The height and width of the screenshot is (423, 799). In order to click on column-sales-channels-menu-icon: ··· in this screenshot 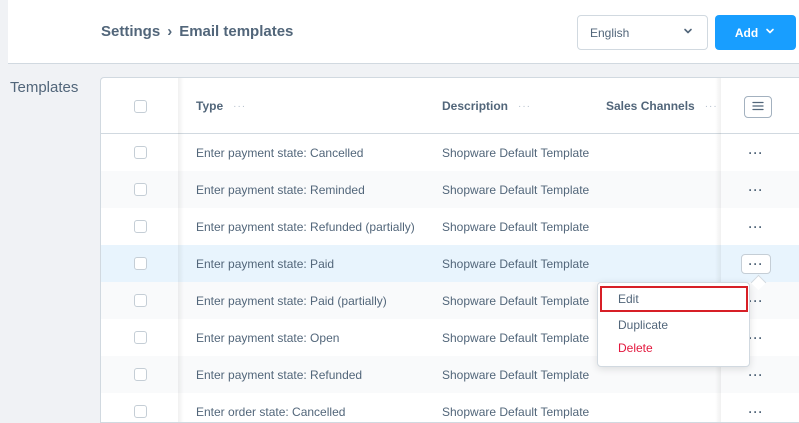, I will do `click(711, 106)`.